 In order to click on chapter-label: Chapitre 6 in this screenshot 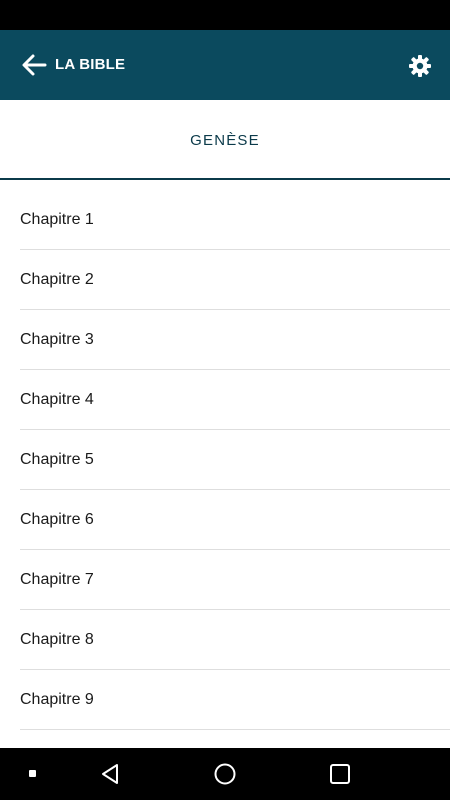, I will do `click(57, 519)`.